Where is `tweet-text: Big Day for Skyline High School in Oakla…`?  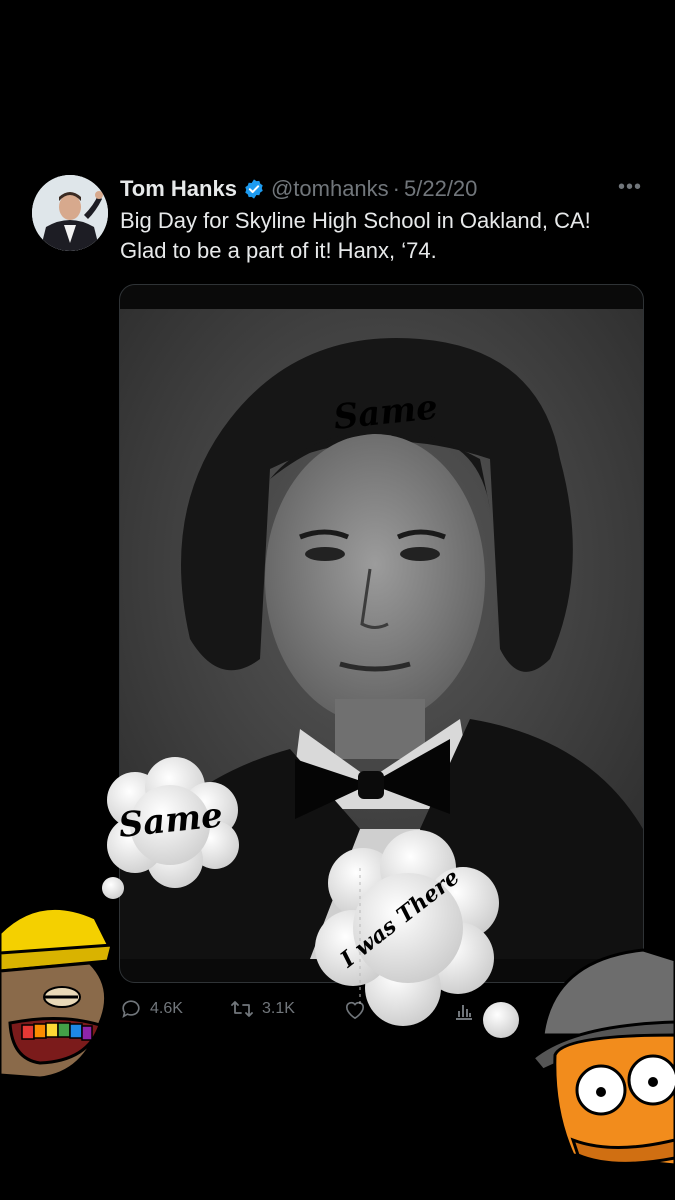
tweet-text: Big Day for Skyline High School in Oakla… is located at coordinates (355, 235).